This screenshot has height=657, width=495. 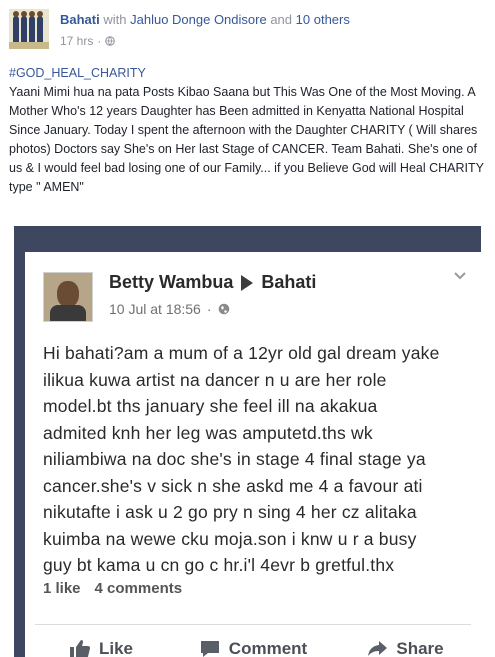 What do you see at coordinates (68, 294) in the screenshot?
I see `avatar-face` at bounding box center [68, 294].